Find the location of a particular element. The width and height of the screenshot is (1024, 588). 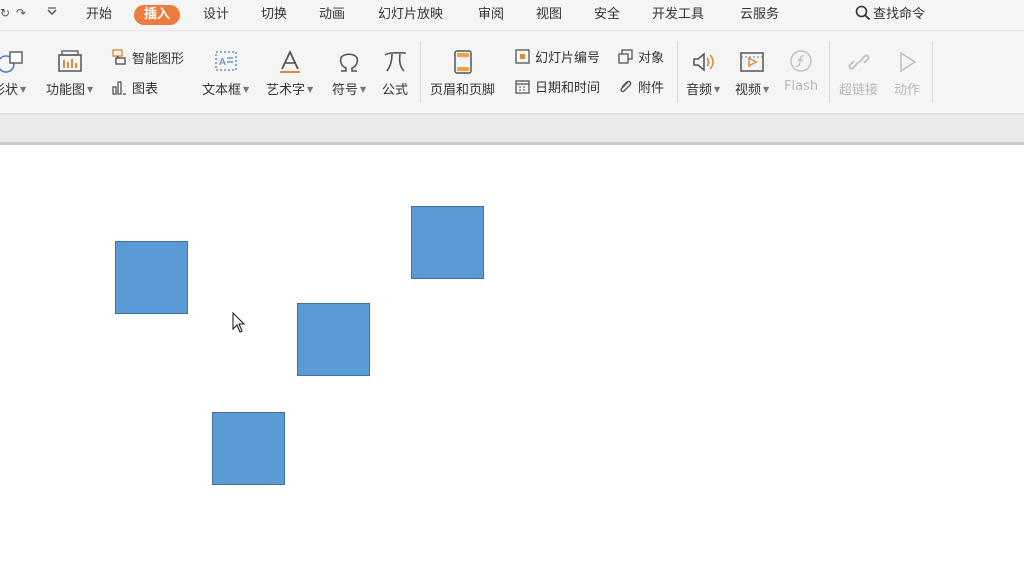

header-footer-button: 页眉和页脚 is located at coordinates (462, 73).